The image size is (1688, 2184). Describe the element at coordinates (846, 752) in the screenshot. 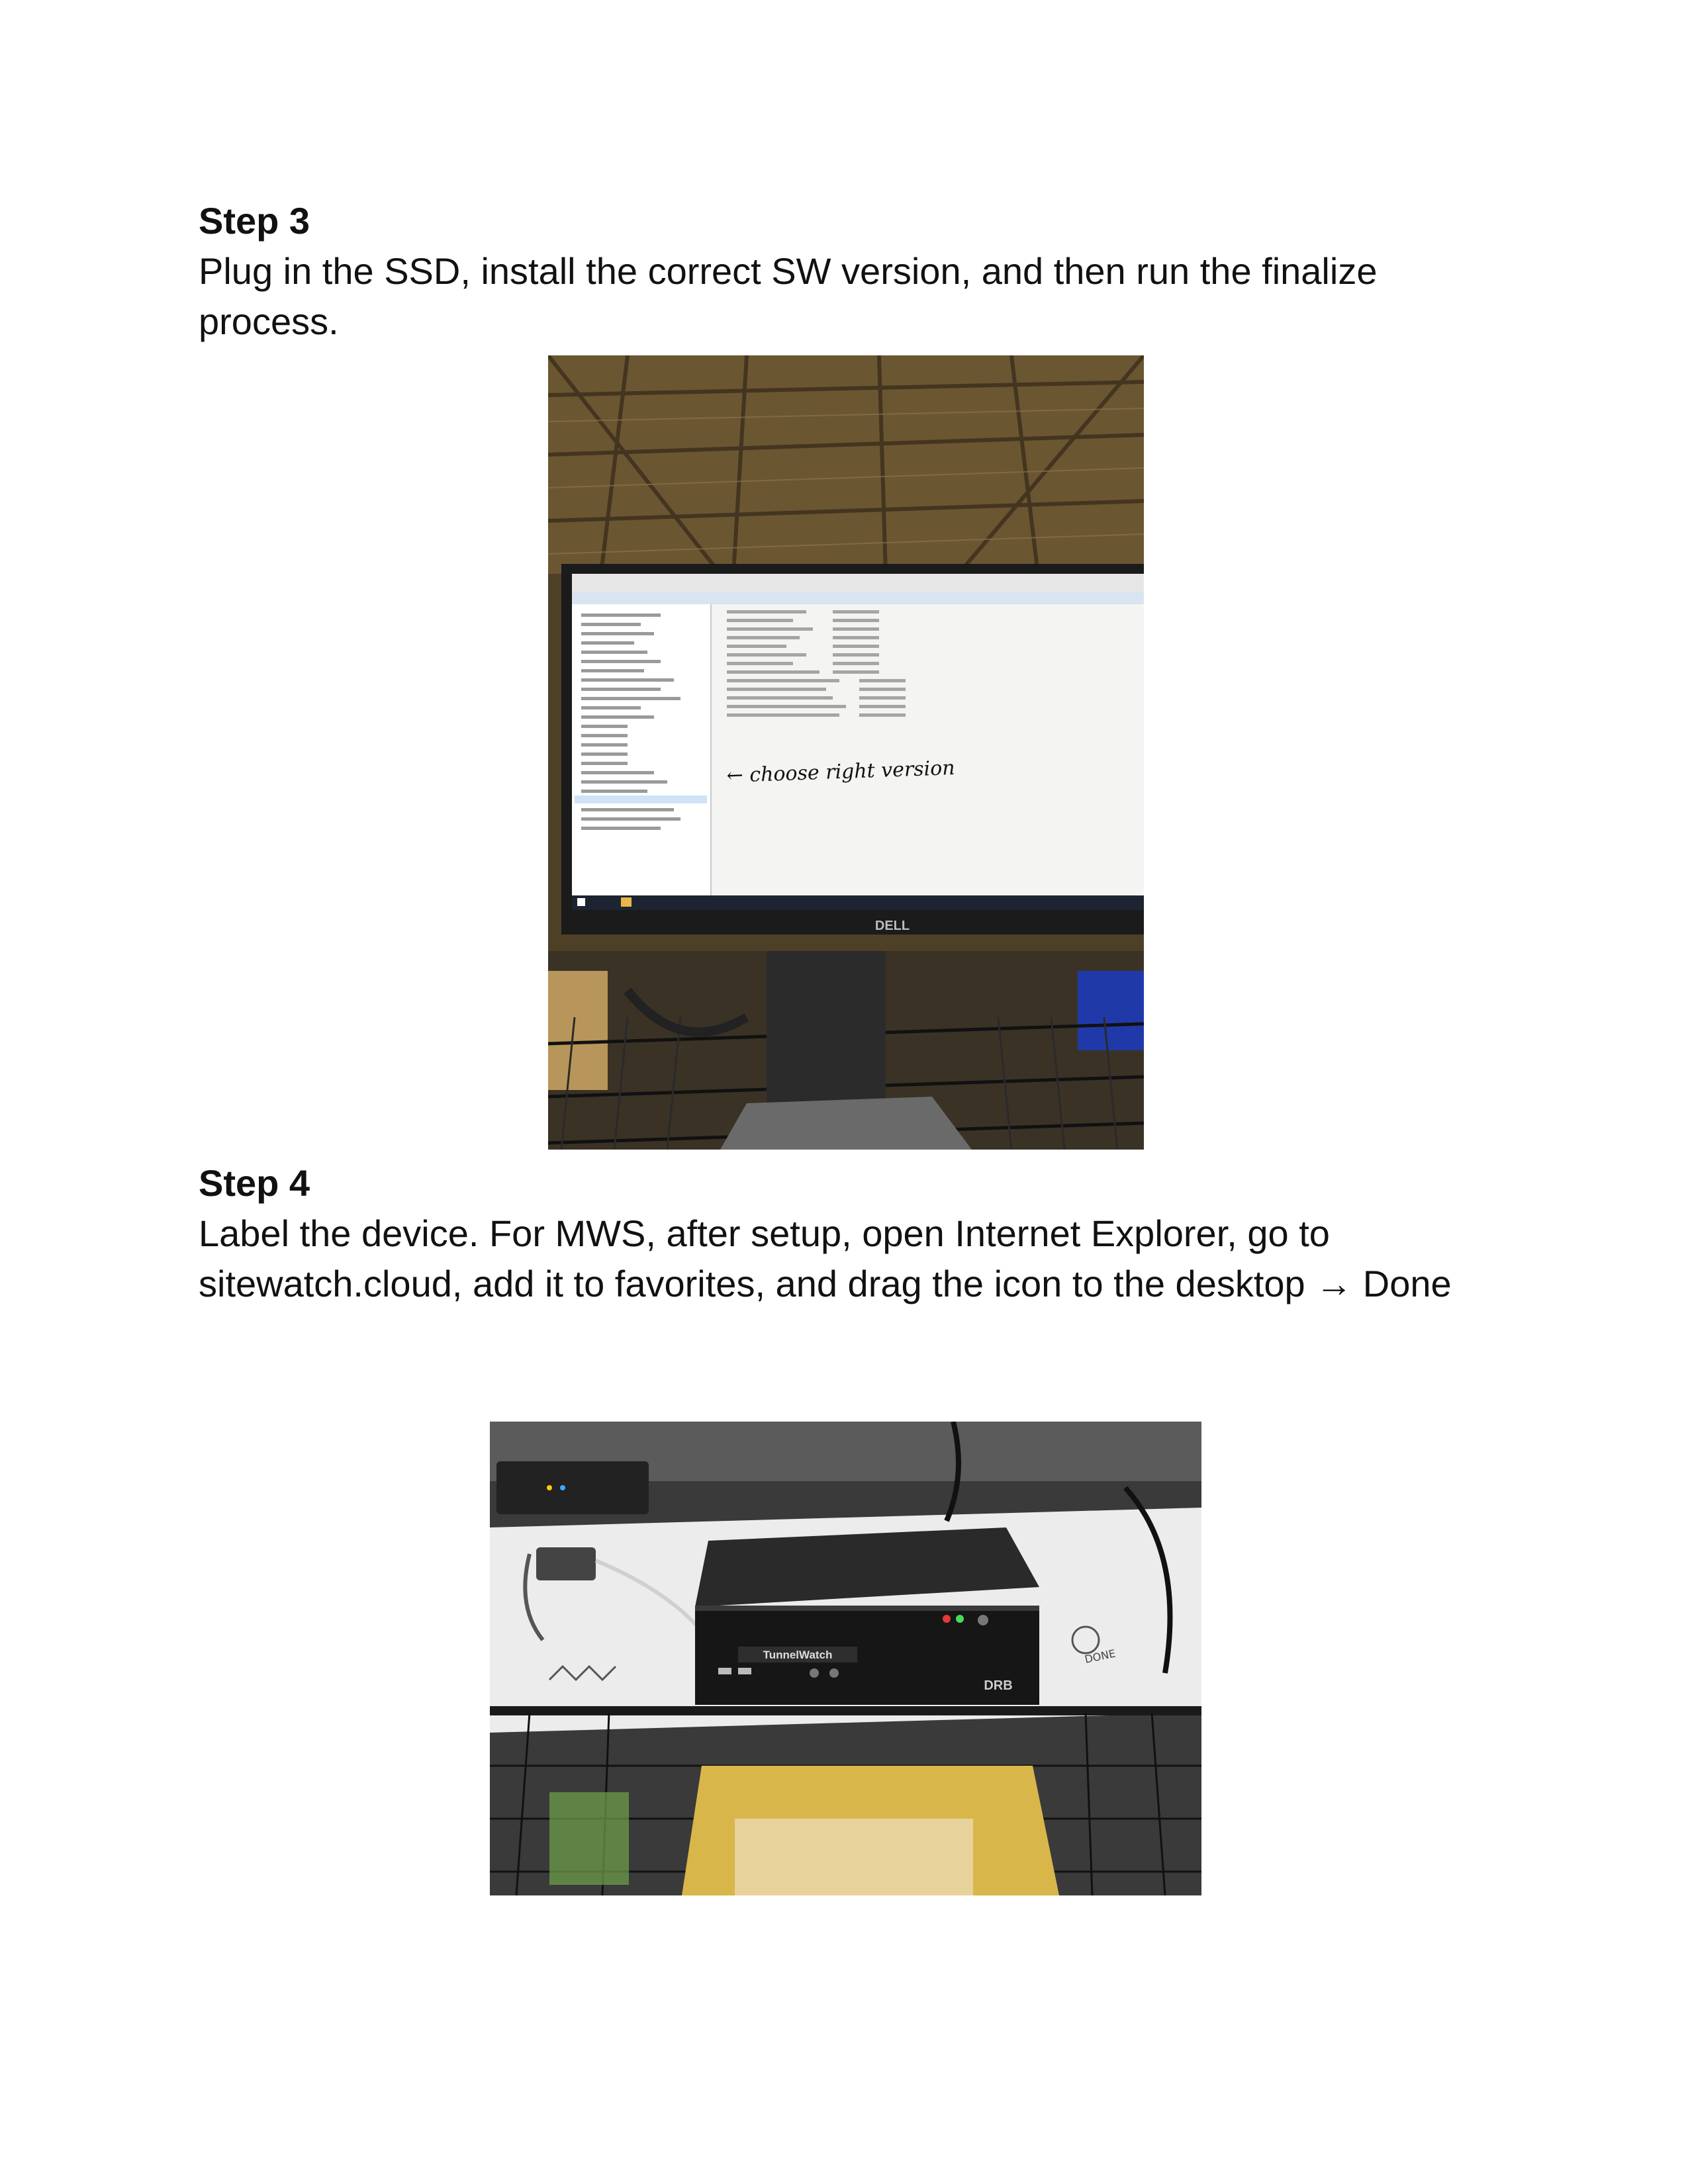

I see `step3-photo-monitor: DELL ← choose right version` at that location.